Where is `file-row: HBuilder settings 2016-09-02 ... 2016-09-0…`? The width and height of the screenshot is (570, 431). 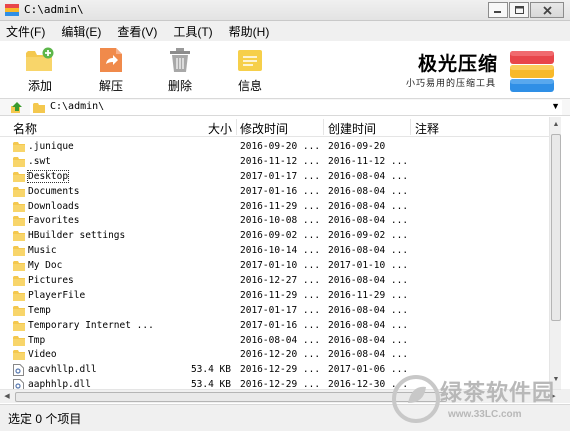 file-row: HBuilder settings 2016-09-02 ... 2016-09-0… is located at coordinates (280, 236).